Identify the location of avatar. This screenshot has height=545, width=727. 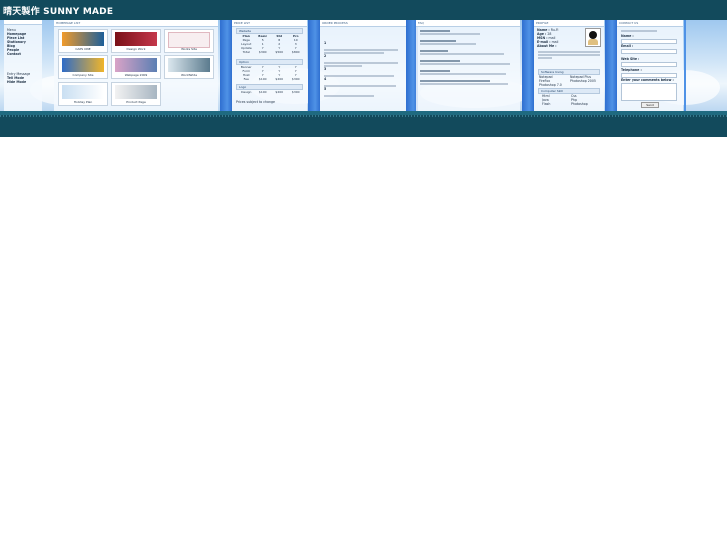
(593, 37).